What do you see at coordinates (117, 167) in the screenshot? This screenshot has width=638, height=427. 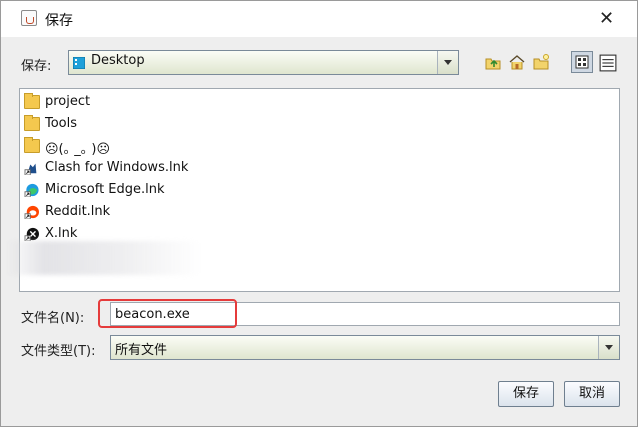 I see `file-name: Clash for Windows.lnk` at bounding box center [117, 167].